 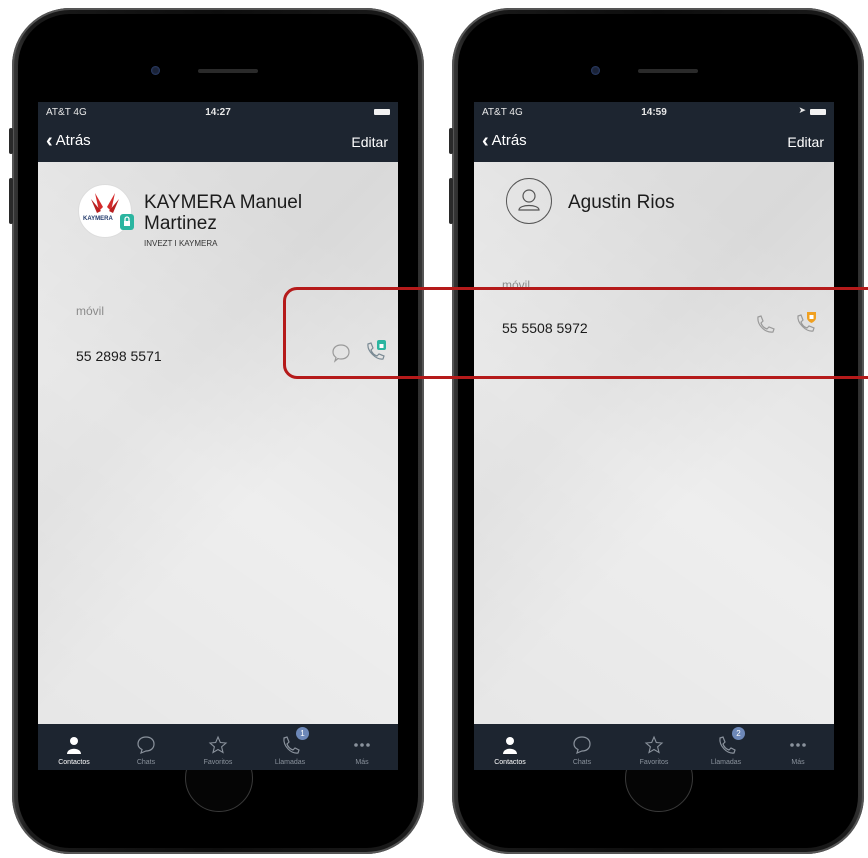 I want to click on location-arrow-icon: ➤, so click(x=802, y=110).